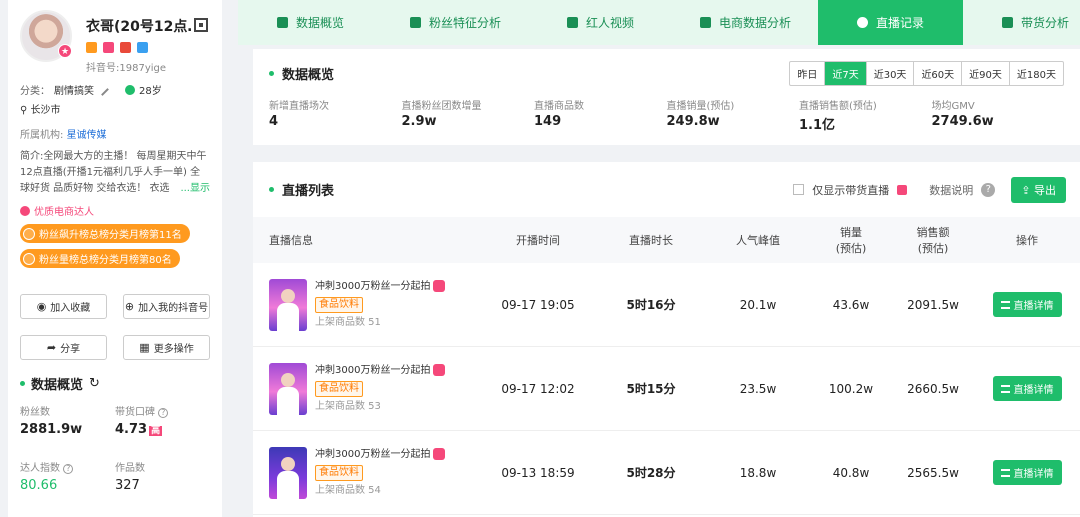 The height and width of the screenshot is (517, 1080). I want to click on video-icon, so click(572, 22).